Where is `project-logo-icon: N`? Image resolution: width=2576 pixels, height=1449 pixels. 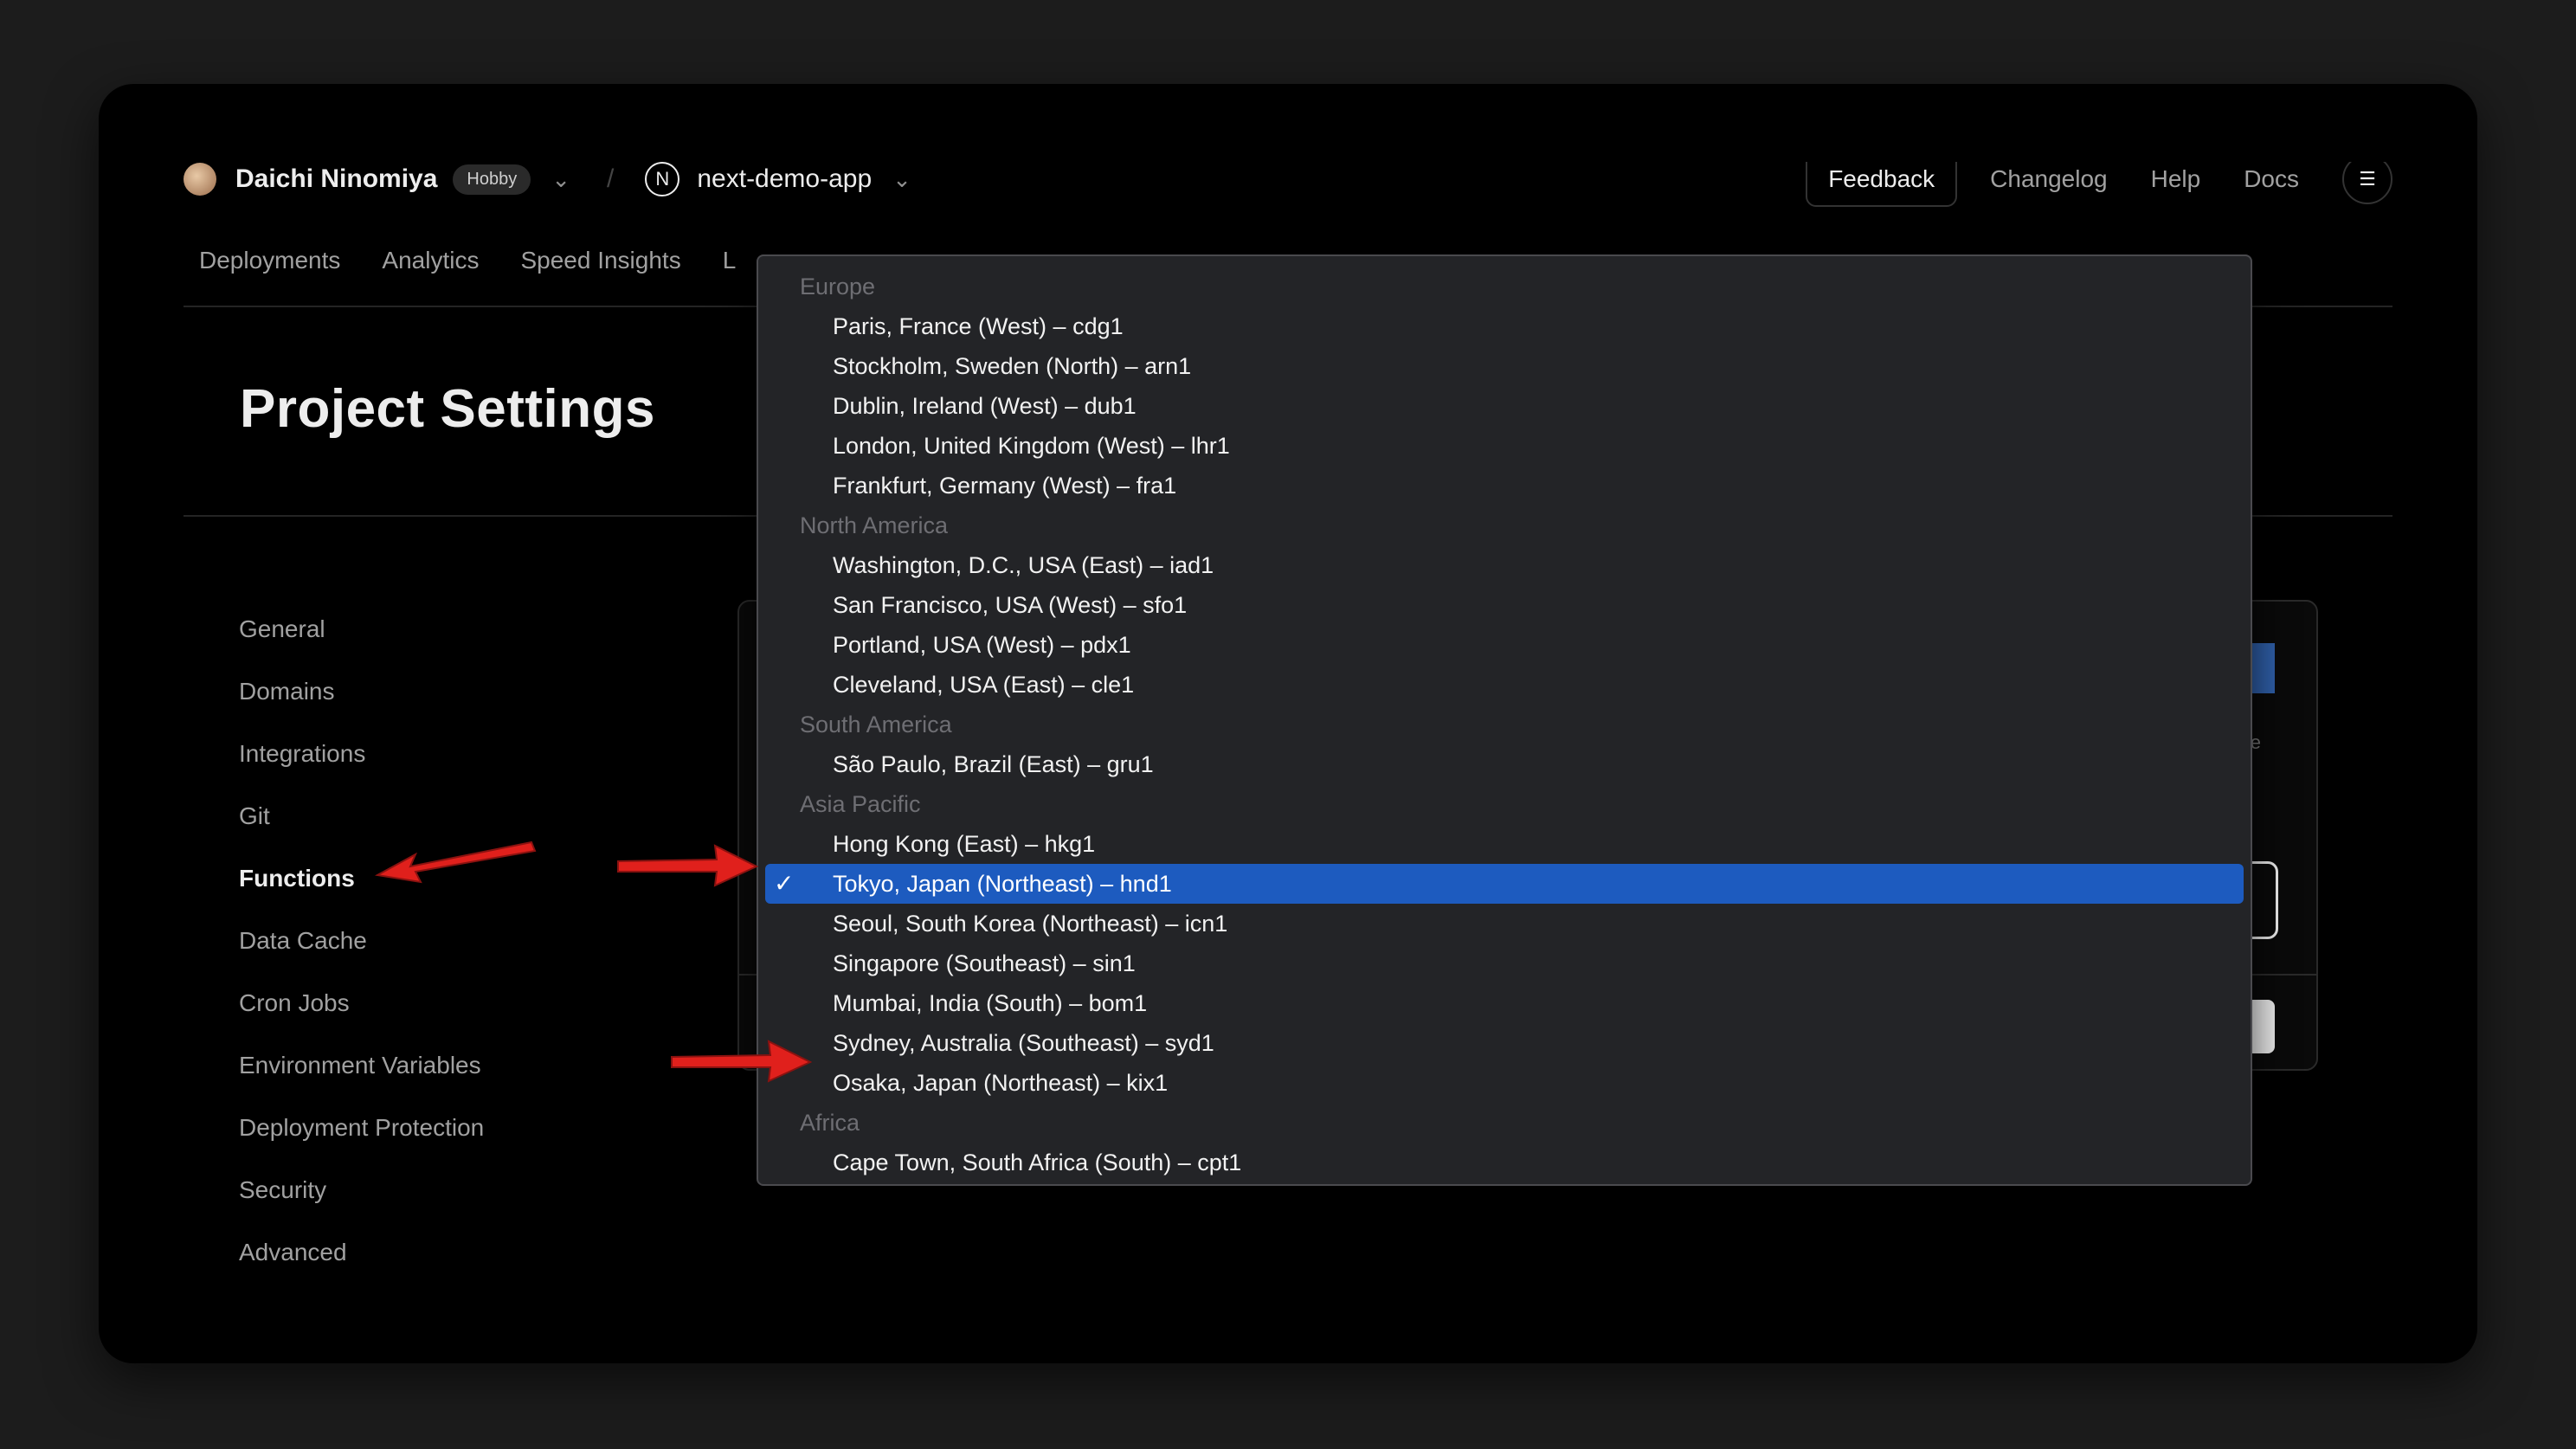
project-logo-icon: N is located at coordinates (662, 179).